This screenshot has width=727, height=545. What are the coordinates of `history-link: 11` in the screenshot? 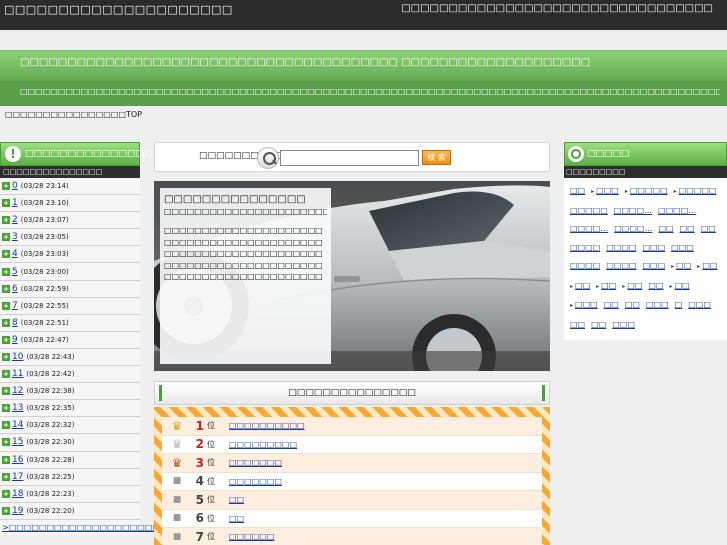 It's located at (17, 374).